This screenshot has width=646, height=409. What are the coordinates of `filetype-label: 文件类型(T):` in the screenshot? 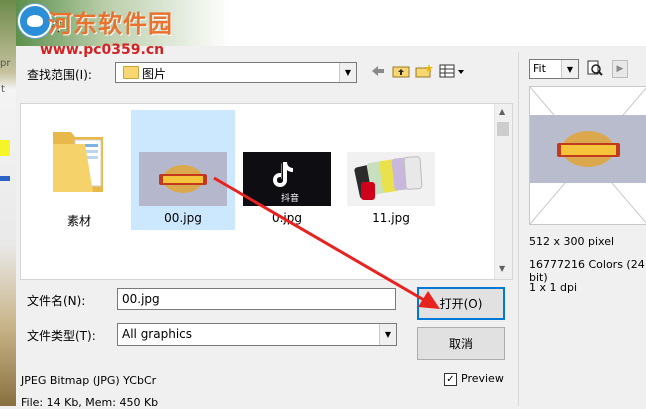 It's located at (61, 336).